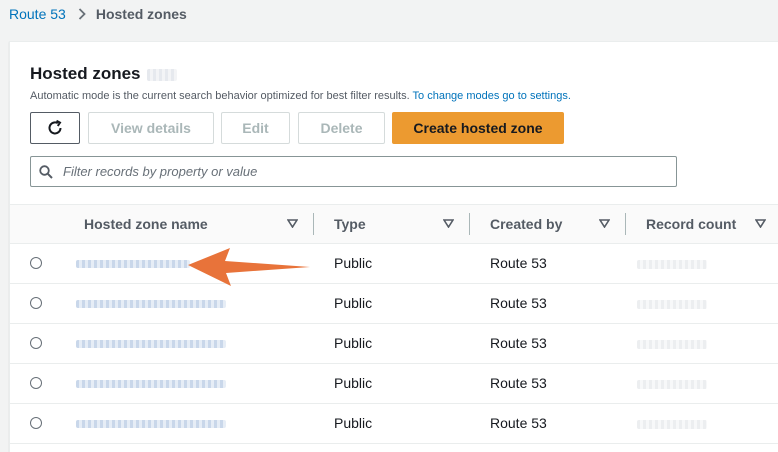 Image resolution: width=778 pixels, height=452 pixels. I want to click on chevron-right-icon, so click(82, 14).